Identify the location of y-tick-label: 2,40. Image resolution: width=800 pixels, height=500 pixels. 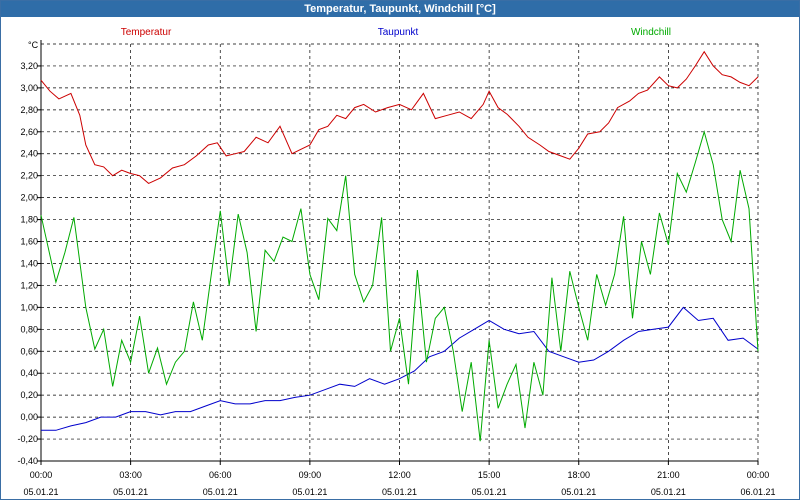
(29, 154).